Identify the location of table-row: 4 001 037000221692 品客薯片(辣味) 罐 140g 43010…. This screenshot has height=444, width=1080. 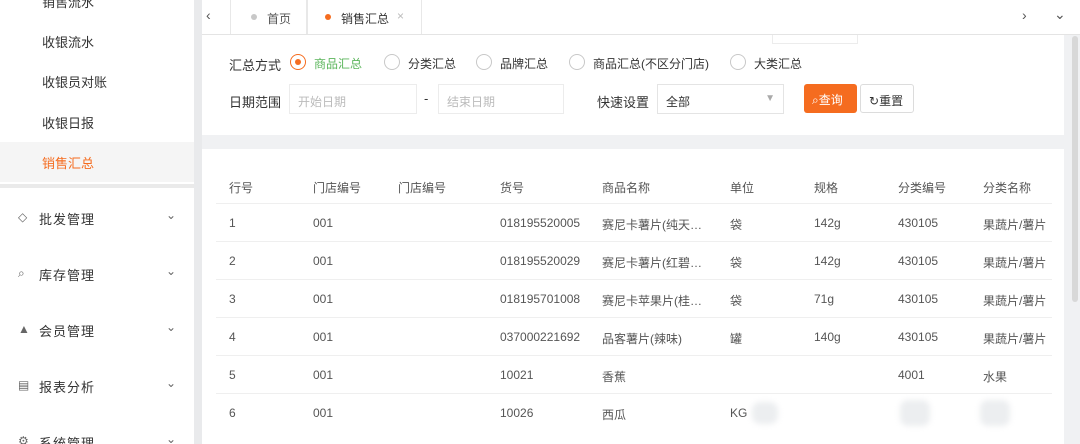
(634, 336).